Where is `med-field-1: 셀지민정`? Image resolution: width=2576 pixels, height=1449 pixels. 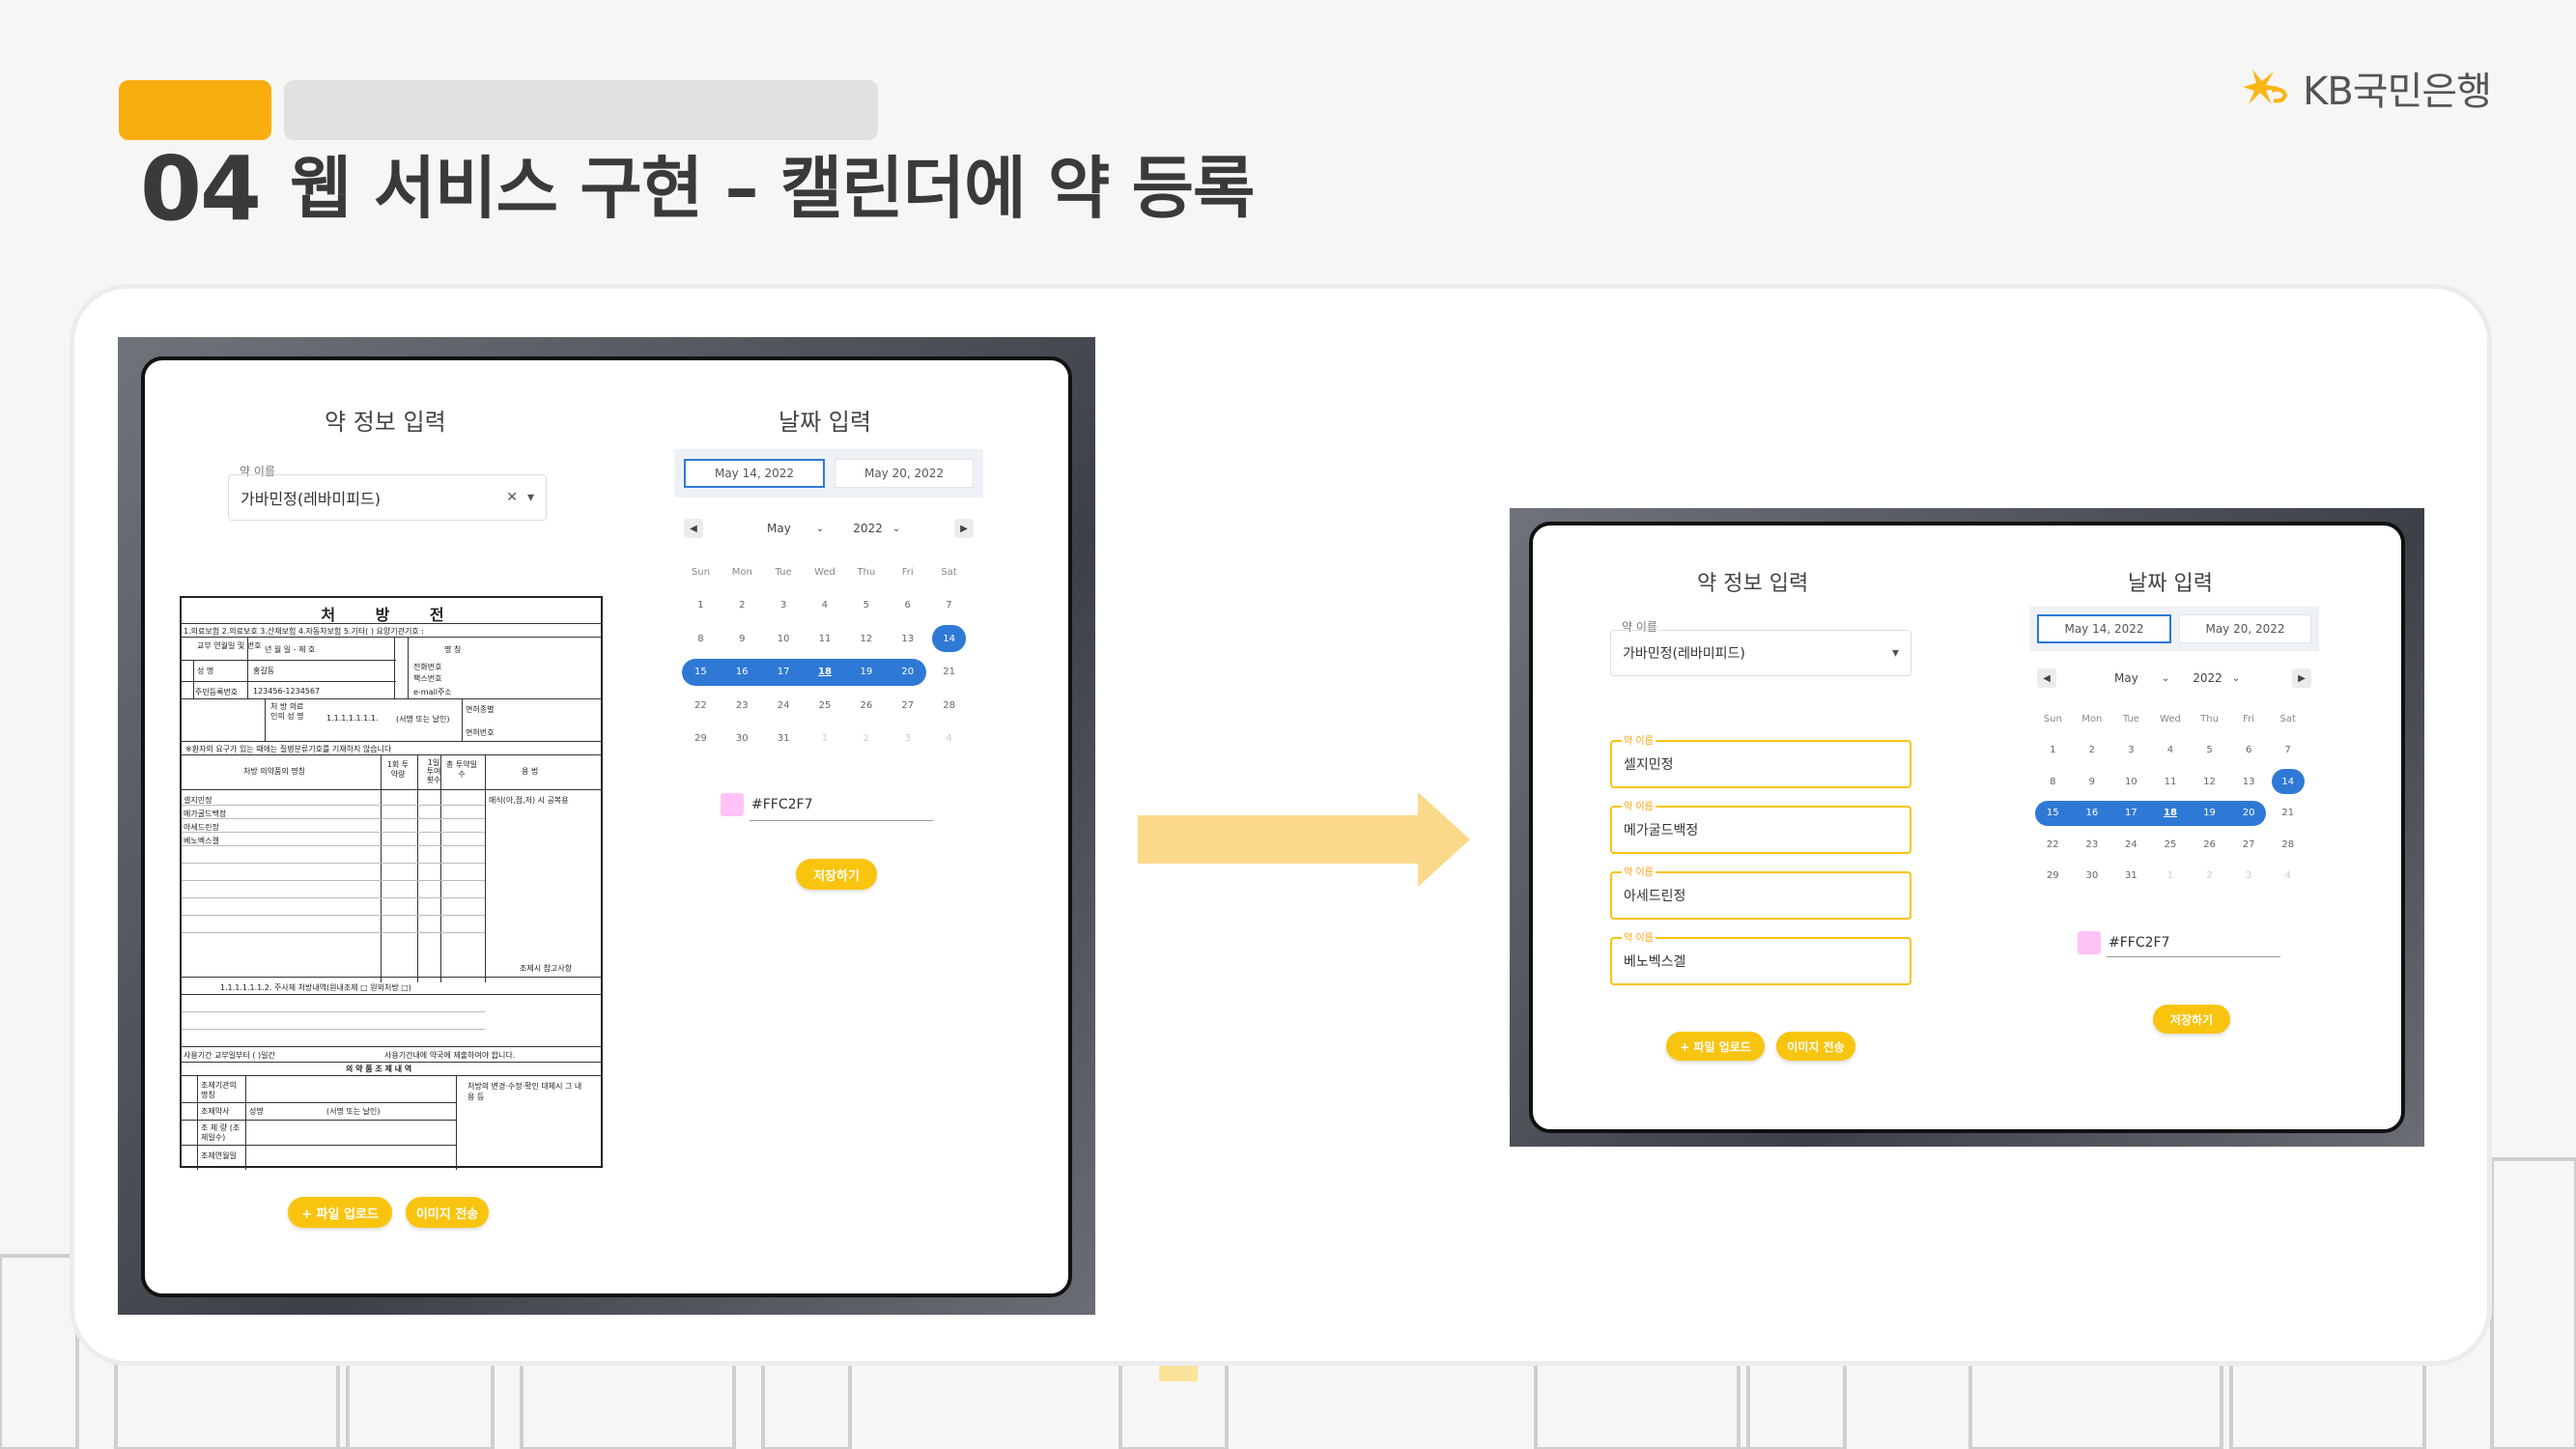
med-field-1: 셀지민정 is located at coordinates (1760, 764).